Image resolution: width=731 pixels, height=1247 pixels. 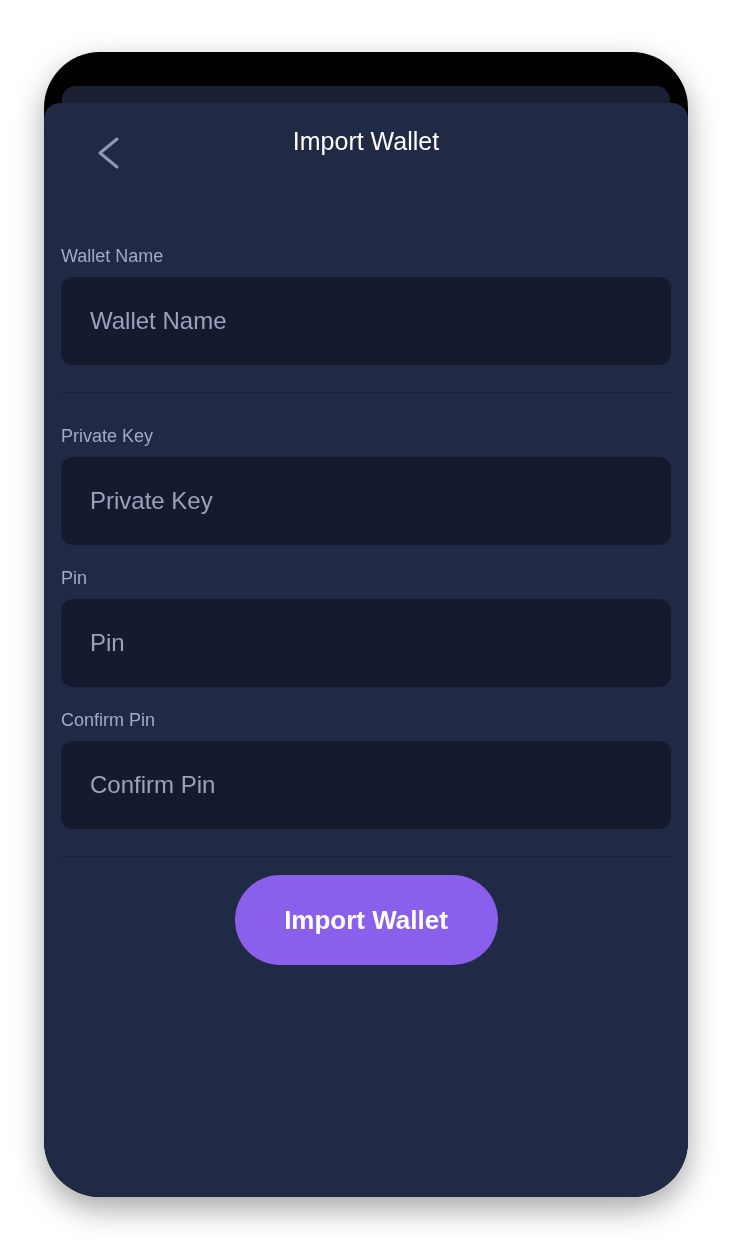 I want to click on input-field: Private Key, so click(x=366, y=501).